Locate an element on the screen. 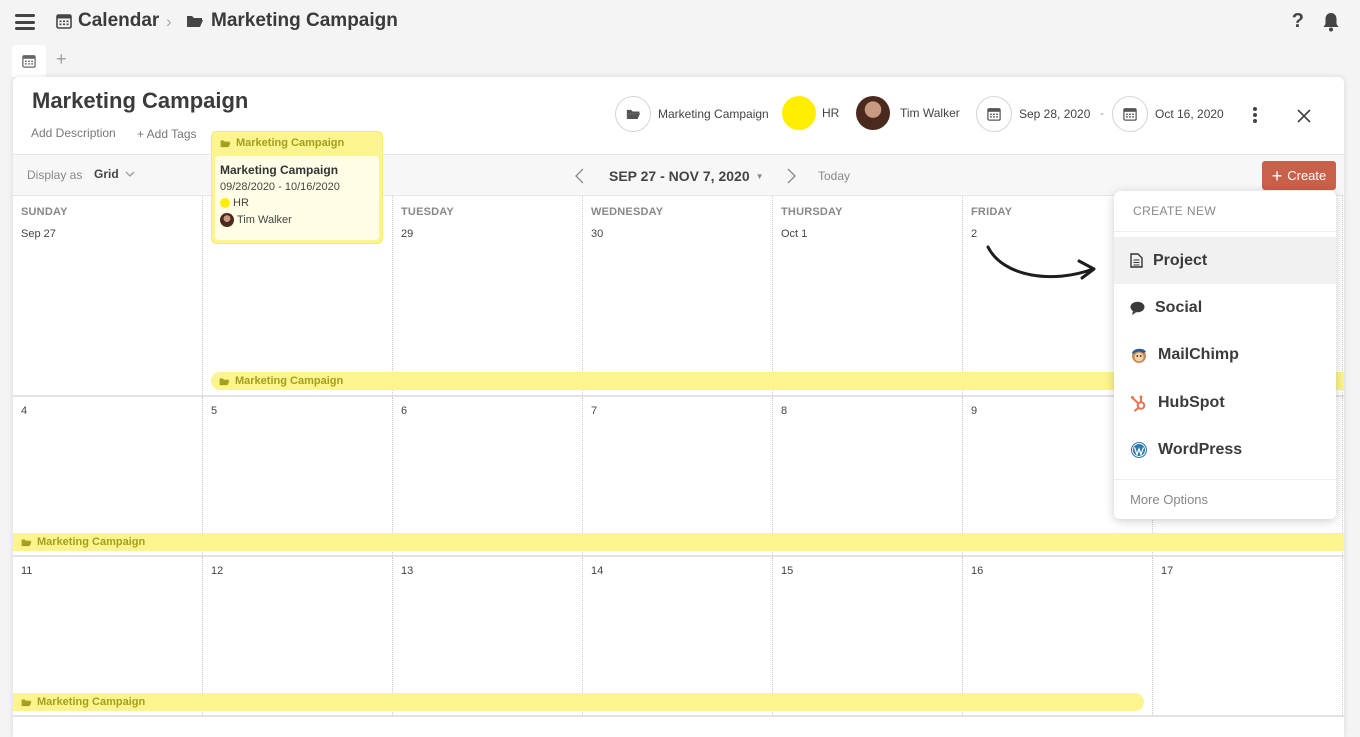 The height and width of the screenshot is (737, 1360). day-cell: WEDNESDAY 30 is located at coordinates (678, 295).